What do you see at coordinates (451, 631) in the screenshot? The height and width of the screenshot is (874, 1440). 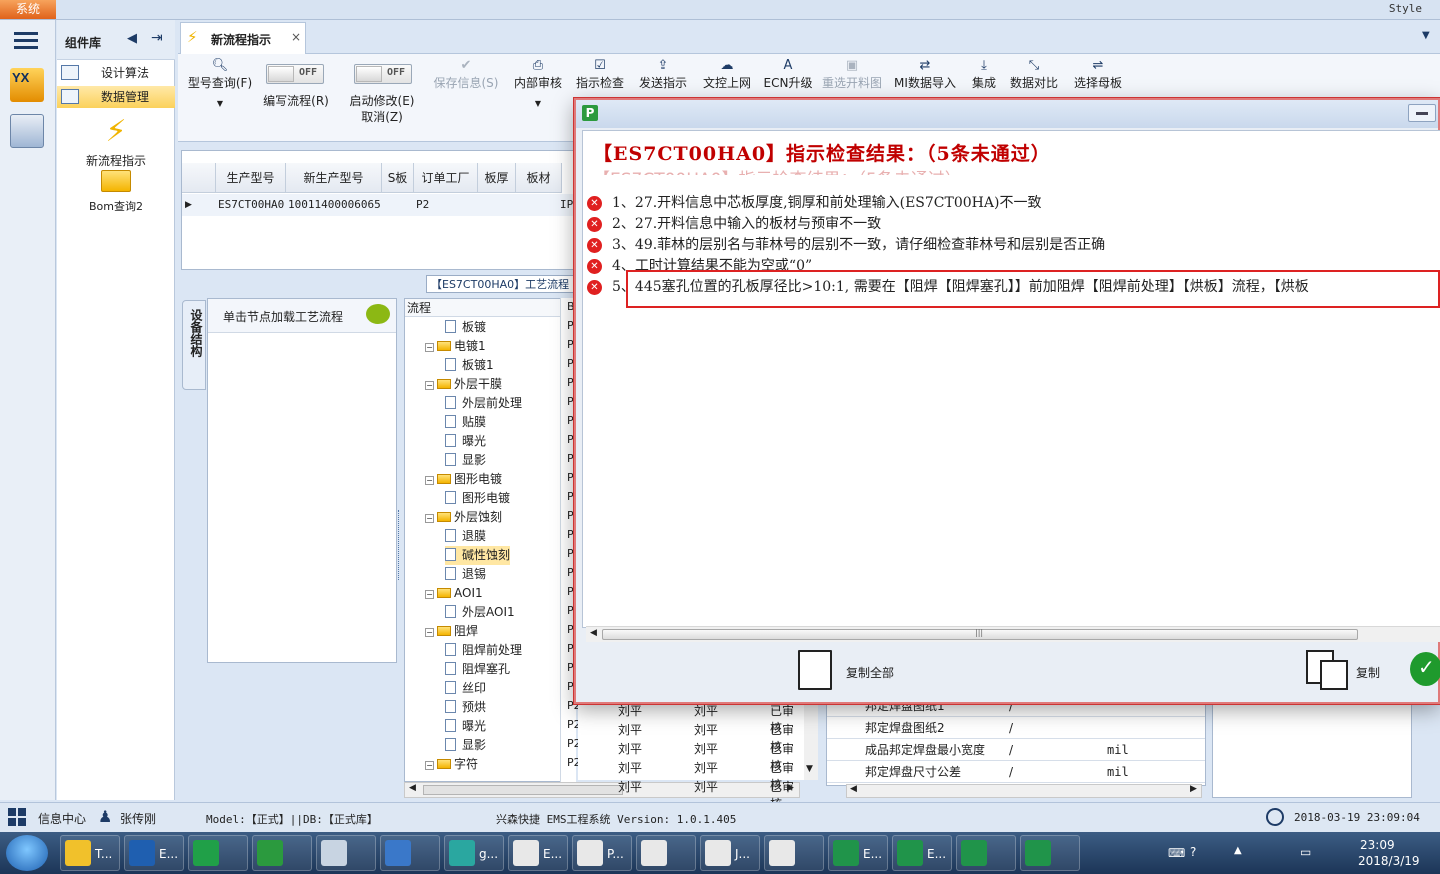 I see `tree-group-node: − 阻焊` at bounding box center [451, 631].